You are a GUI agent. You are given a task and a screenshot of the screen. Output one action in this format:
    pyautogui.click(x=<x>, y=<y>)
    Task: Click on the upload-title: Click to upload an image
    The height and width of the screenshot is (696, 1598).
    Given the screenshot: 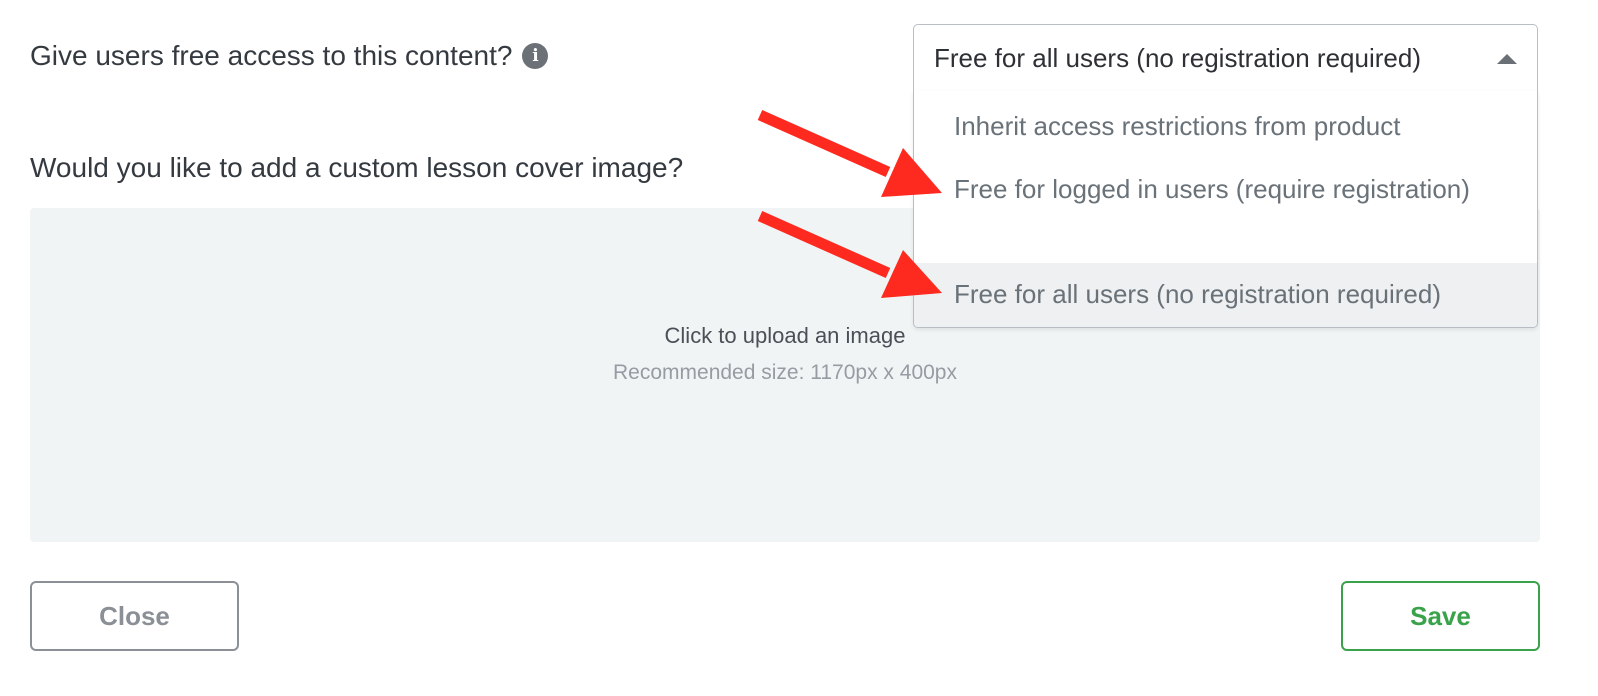 What is the action you would take?
    pyautogui.click(x=785, y=335)
    